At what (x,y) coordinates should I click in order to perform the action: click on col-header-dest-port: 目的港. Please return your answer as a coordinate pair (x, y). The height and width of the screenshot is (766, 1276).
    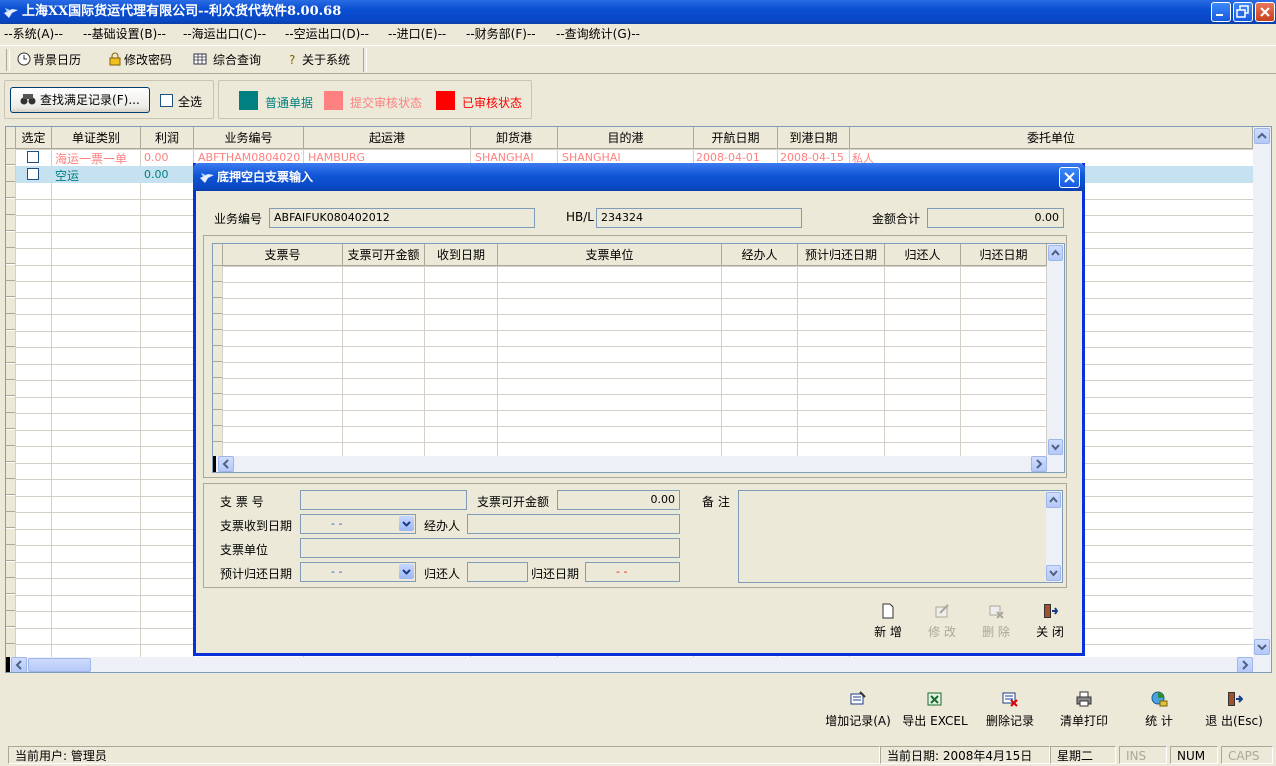
    Looking at the image, I should click on (626, 138).